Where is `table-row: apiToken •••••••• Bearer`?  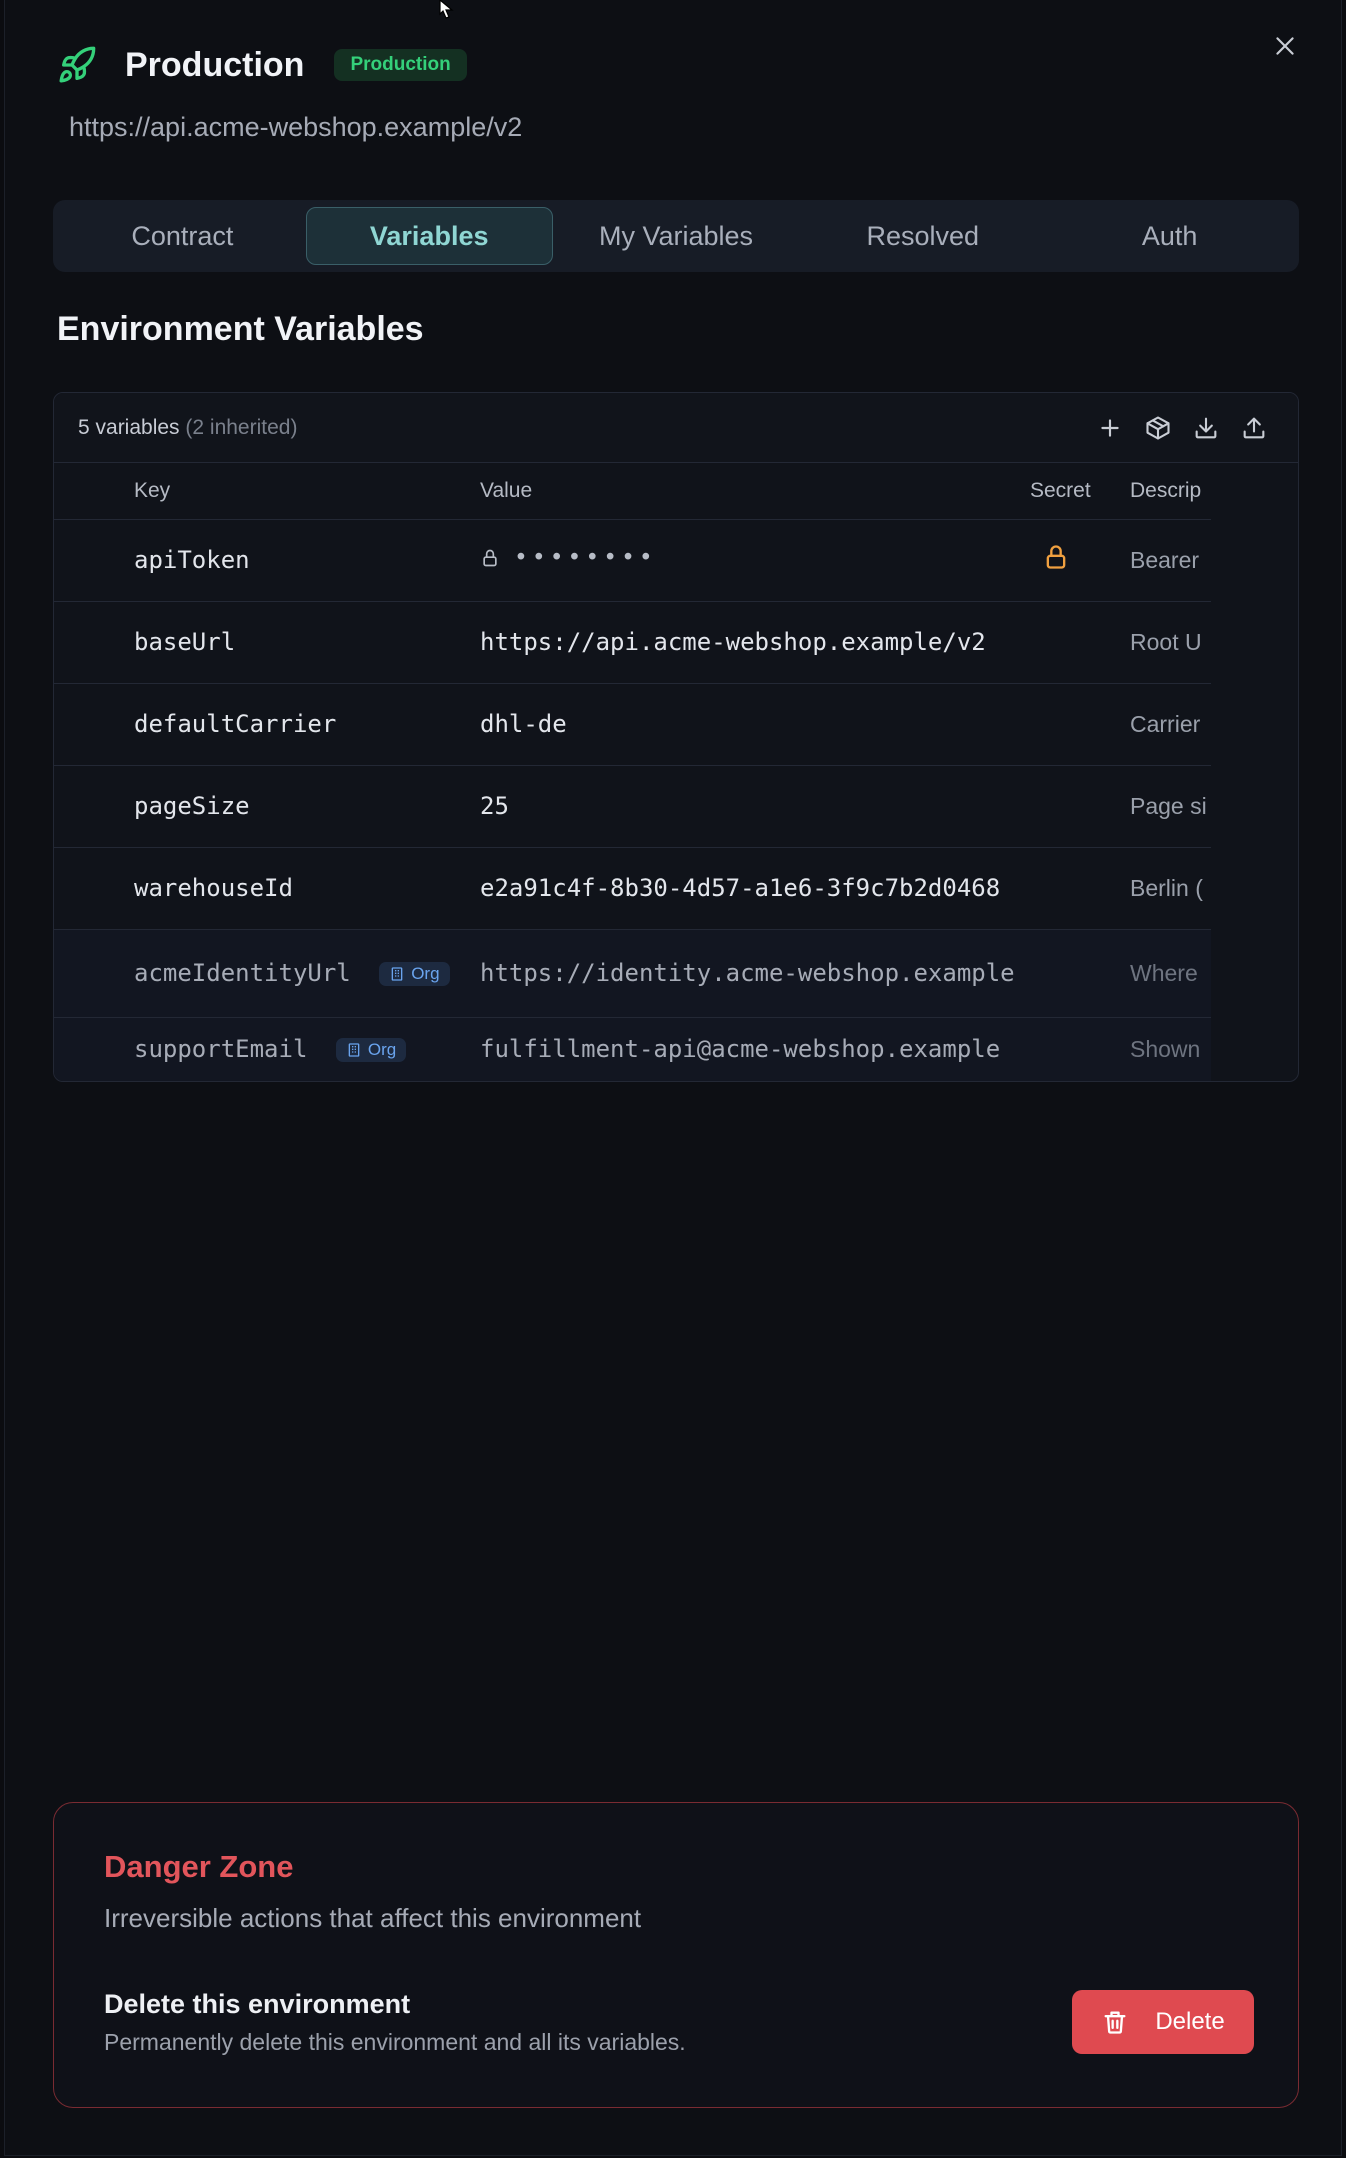
table-row: apiToken •••••••• Bearer is located at coordinates (632, 560).